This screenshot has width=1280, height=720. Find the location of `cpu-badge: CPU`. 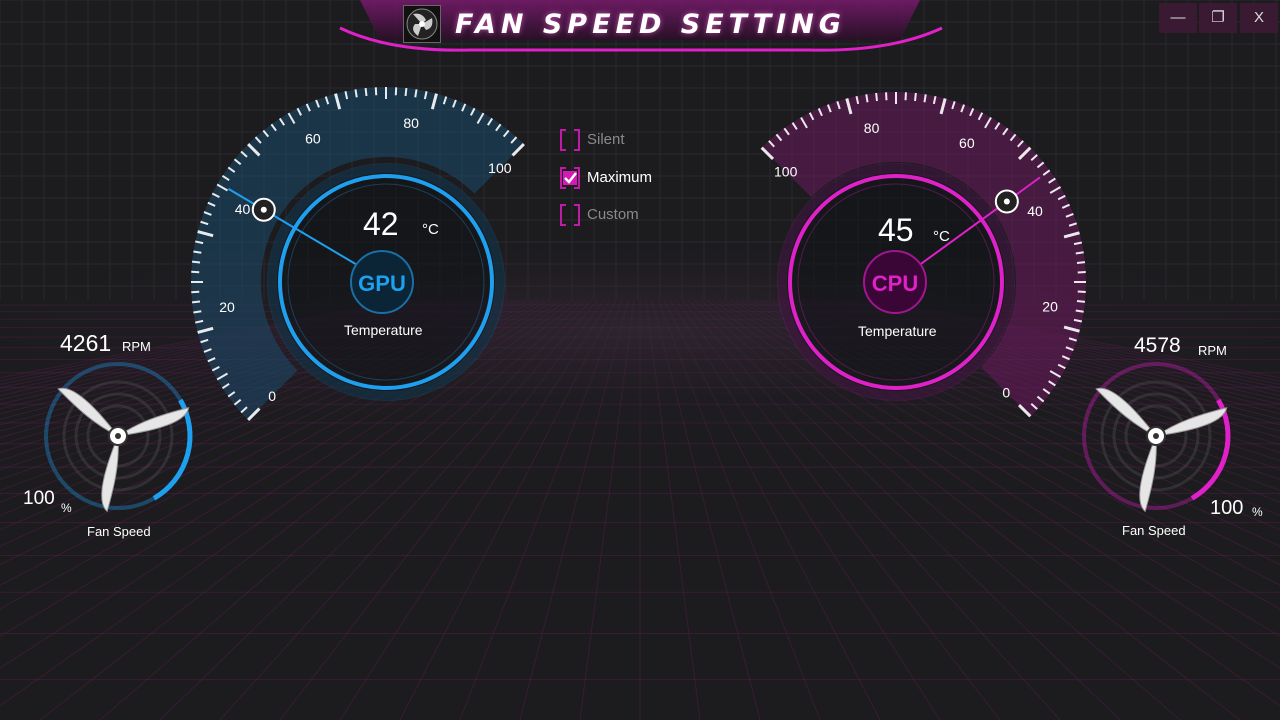

cpu-badge: CPU is located at coordinates (895, 282).